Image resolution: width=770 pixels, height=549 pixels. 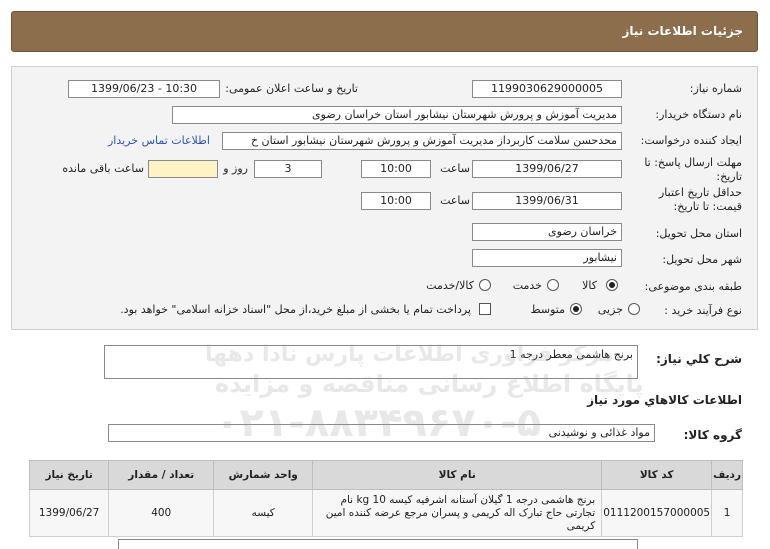 I want to click on col-unit: واحد شمارش, so click(x=263, y=475).